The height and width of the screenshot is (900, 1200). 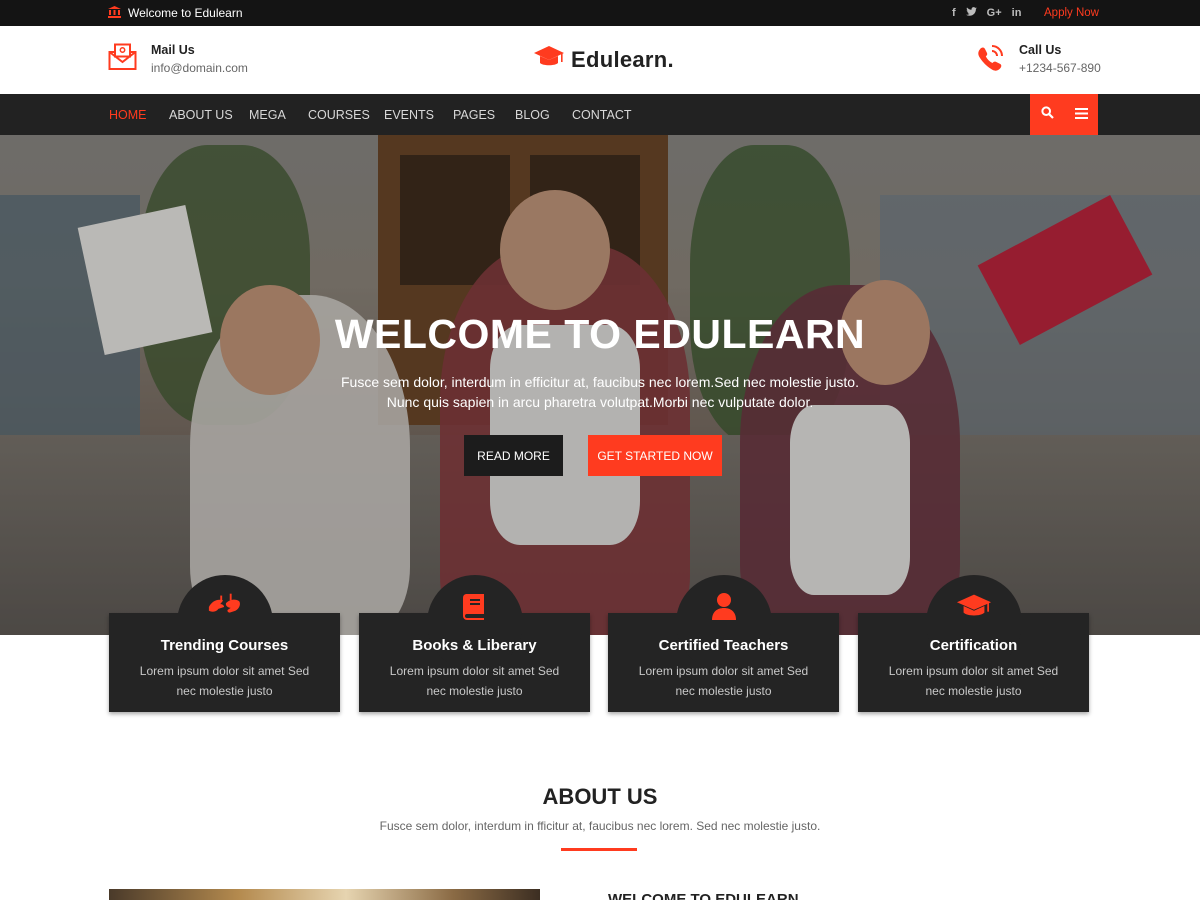 I want to click on apply-now-link: Apply Now, so click(x=1071, y=13).